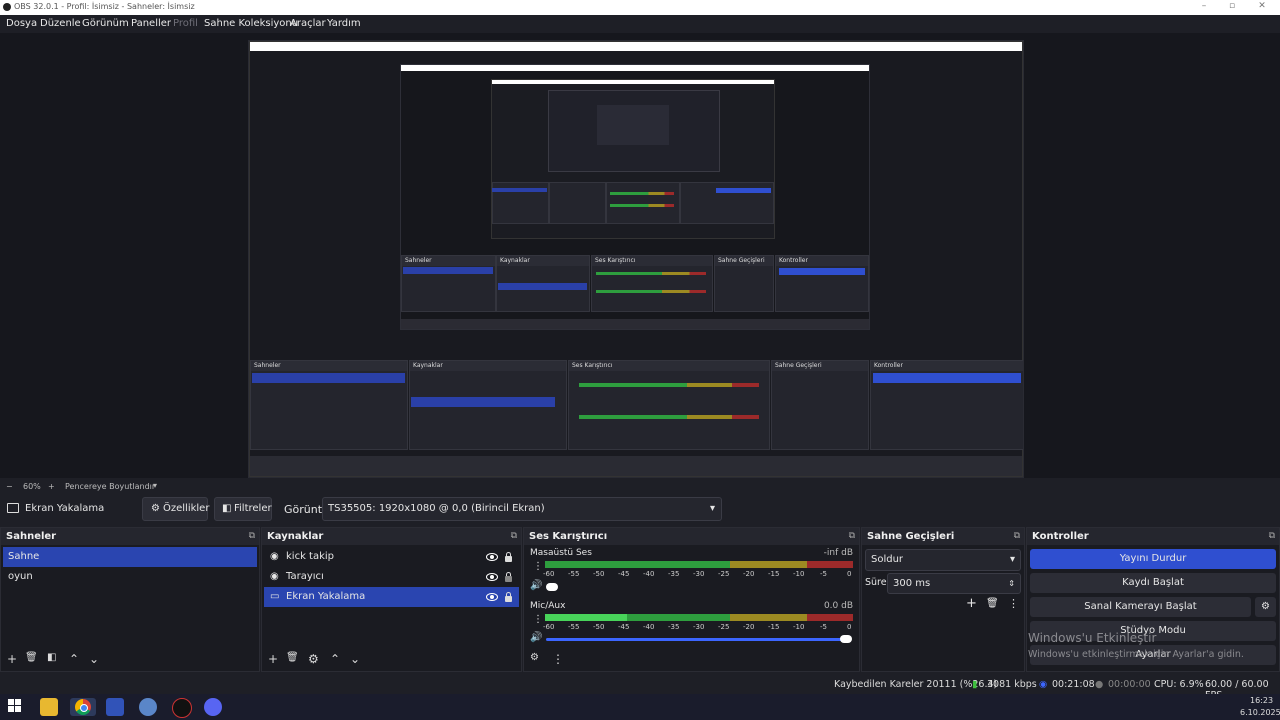 Image resolution: width=1280 pixels, height=720 pixels. What do you see at coordinates (308, 23) in the screenshot?
I see `menu-tools: Araçlar` at bounding box center [308, 23].